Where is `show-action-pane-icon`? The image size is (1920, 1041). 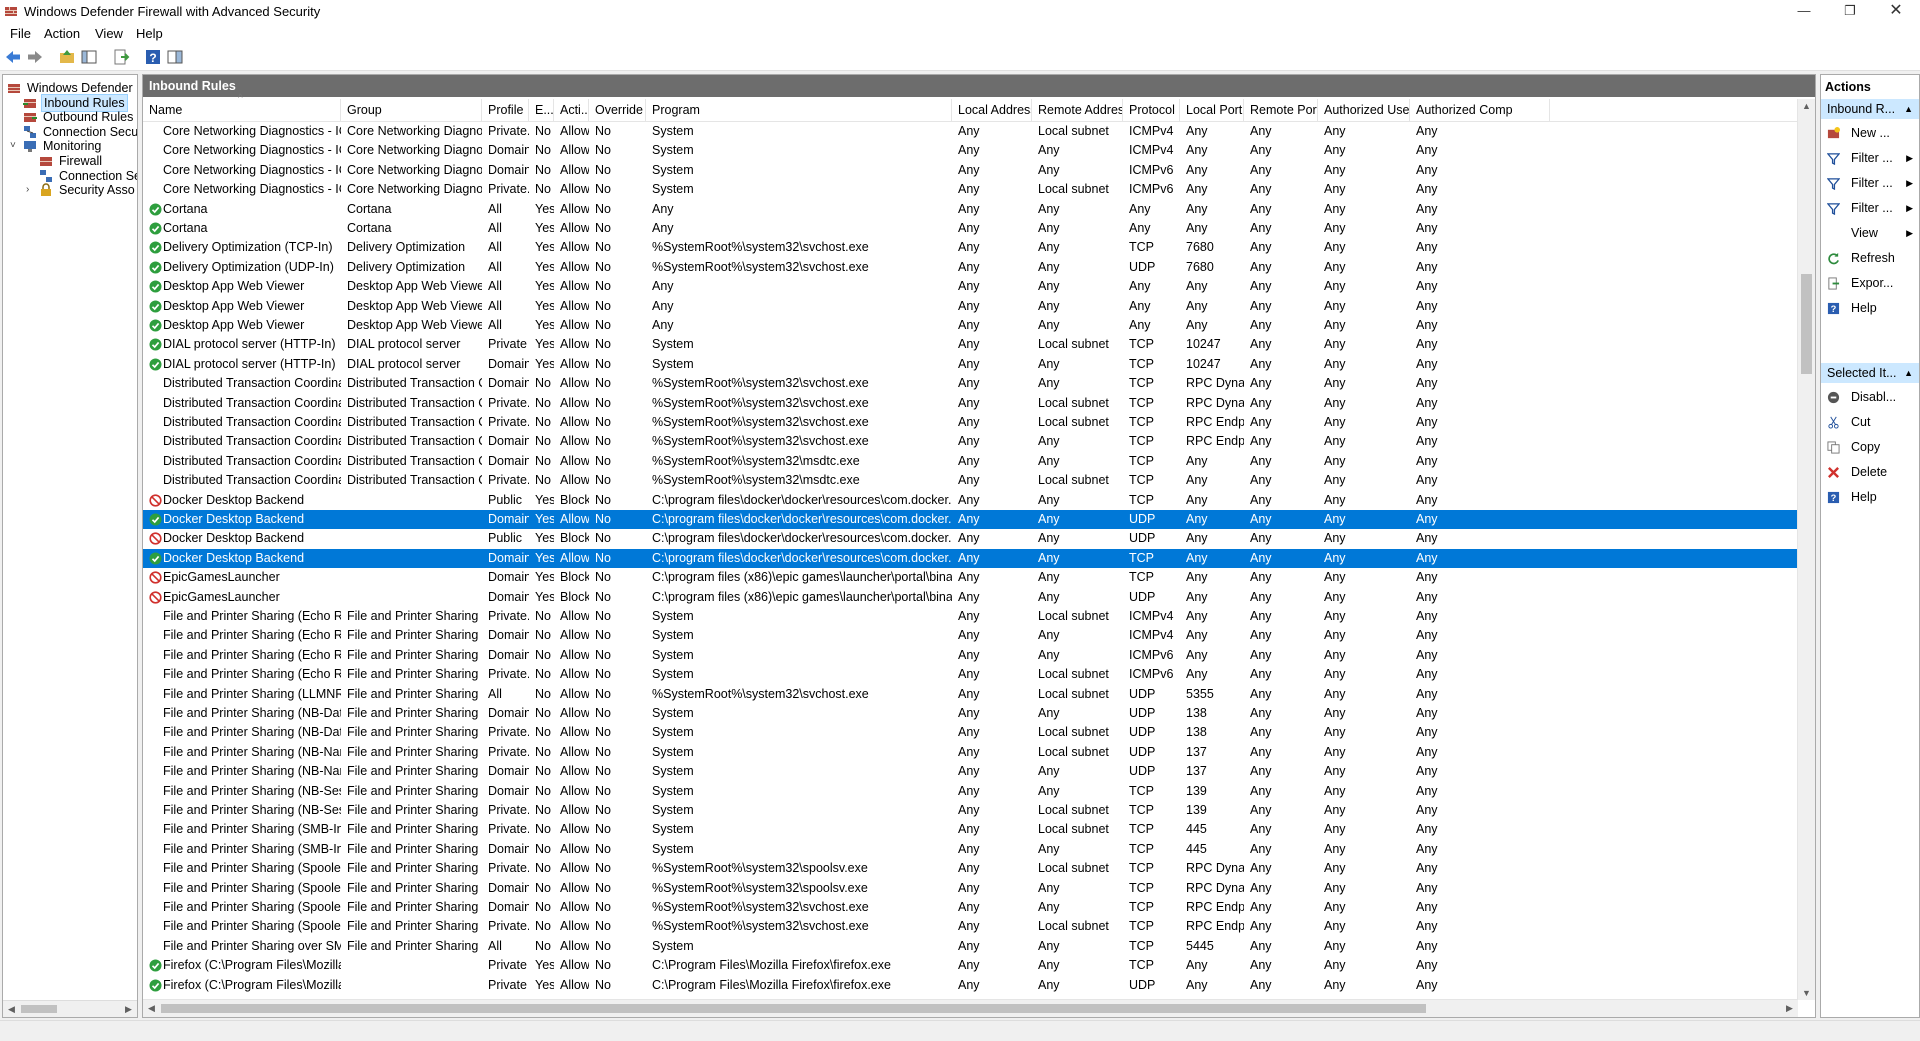
show-action-pane-icon is located at coordinates (175, 57).